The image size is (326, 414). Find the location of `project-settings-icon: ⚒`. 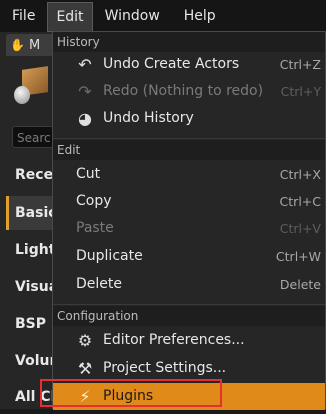

project-settings-icon: ⚒ is located at coordinates (85, 368).